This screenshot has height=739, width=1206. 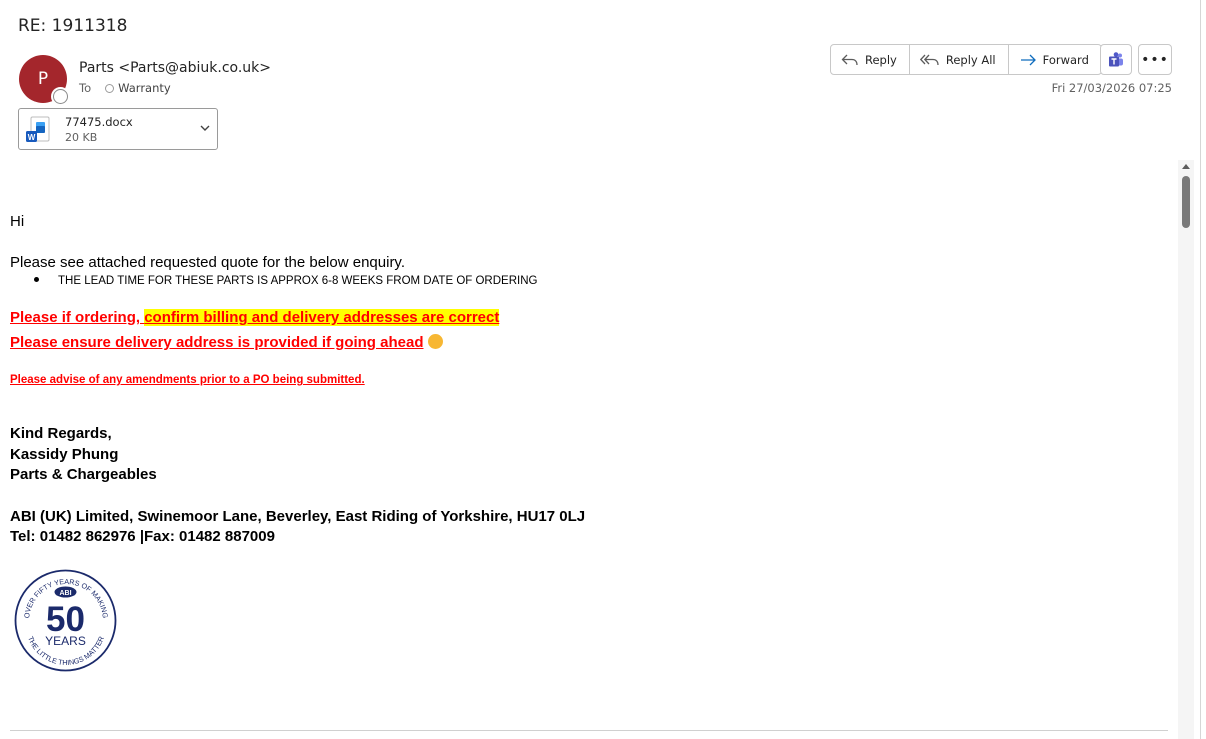 What do you see at coordinates (1200, 369) in the screenshot?
I see `pane-border` at bounding box center [1200, 369].